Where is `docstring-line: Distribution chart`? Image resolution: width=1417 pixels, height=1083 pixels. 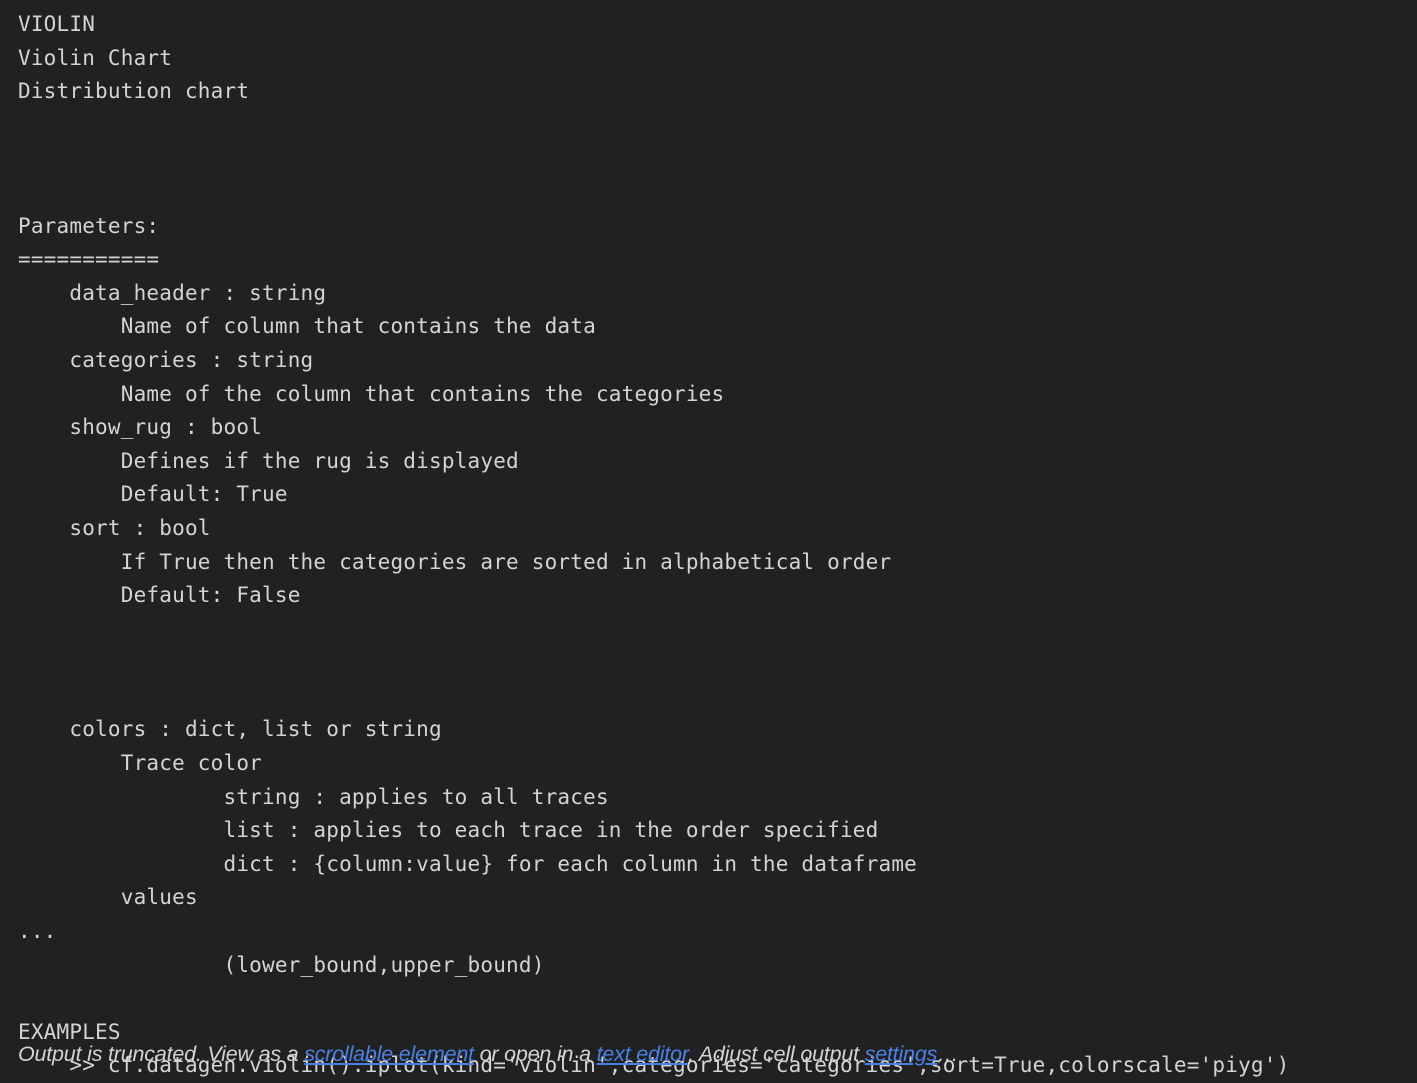 docstring-line: Distribution chart is located at coordinates (134, 91).